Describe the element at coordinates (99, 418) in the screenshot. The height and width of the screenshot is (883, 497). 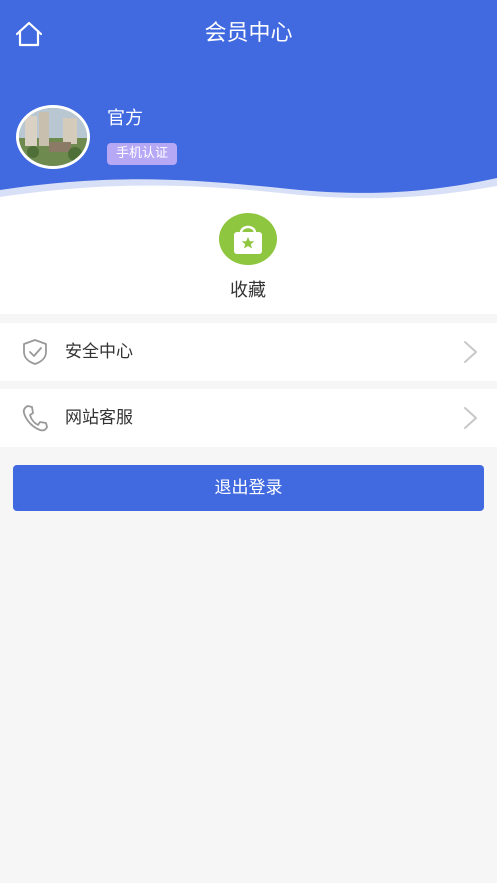
I see `menu-item-label: 网站客服` at that location.